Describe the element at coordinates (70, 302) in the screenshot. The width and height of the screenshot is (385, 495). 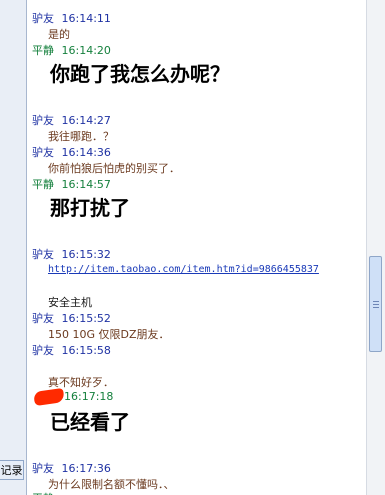
I see `message-text: 安全主机` at that location.